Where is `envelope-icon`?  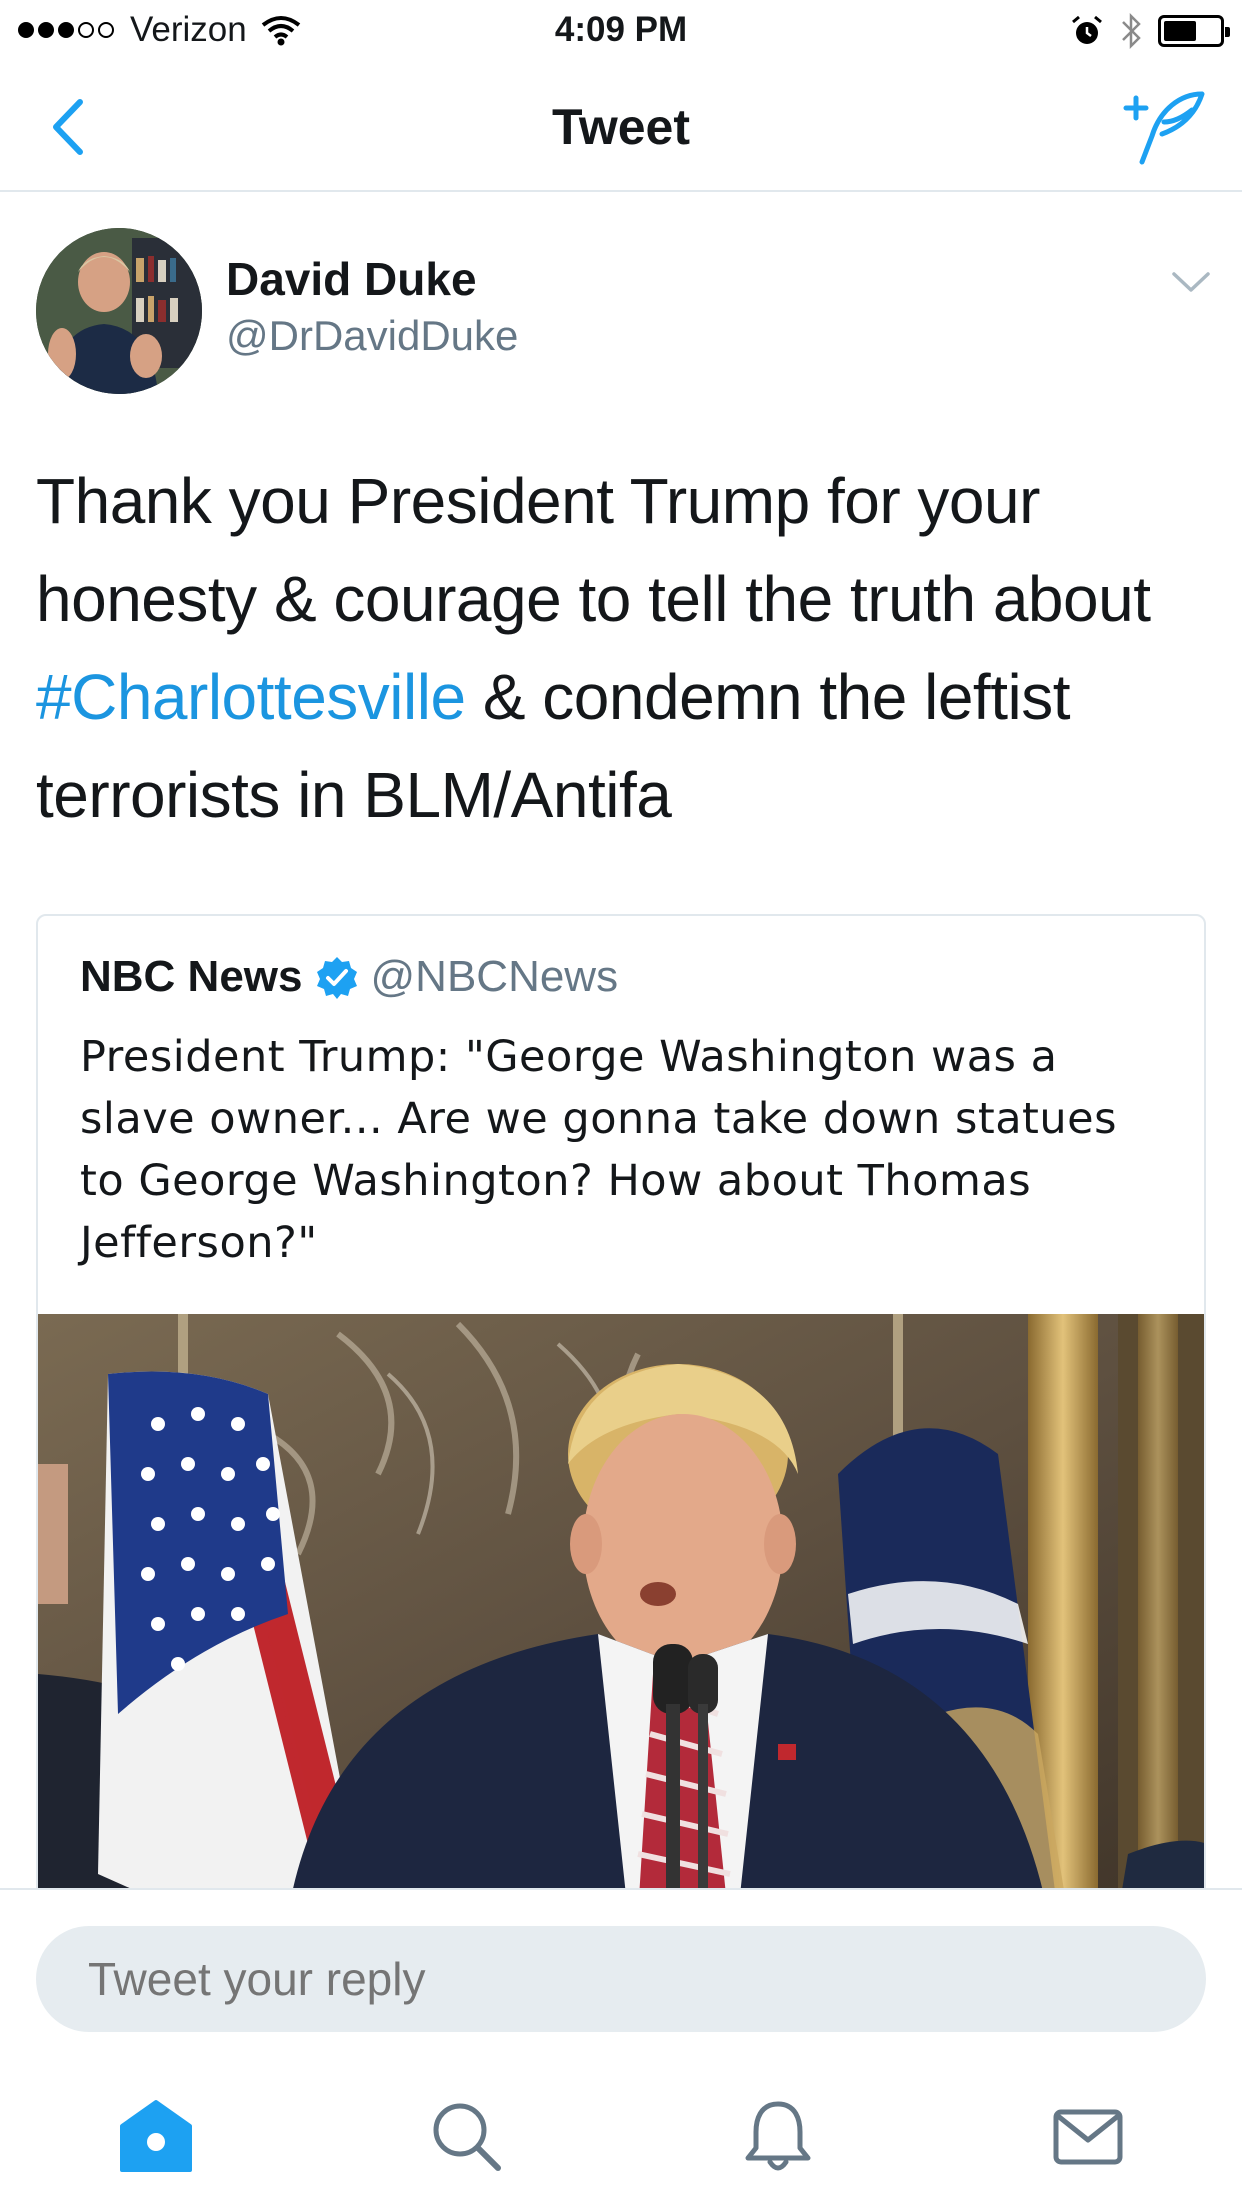
envelope-icon is located at coordinates (1088, 2136).